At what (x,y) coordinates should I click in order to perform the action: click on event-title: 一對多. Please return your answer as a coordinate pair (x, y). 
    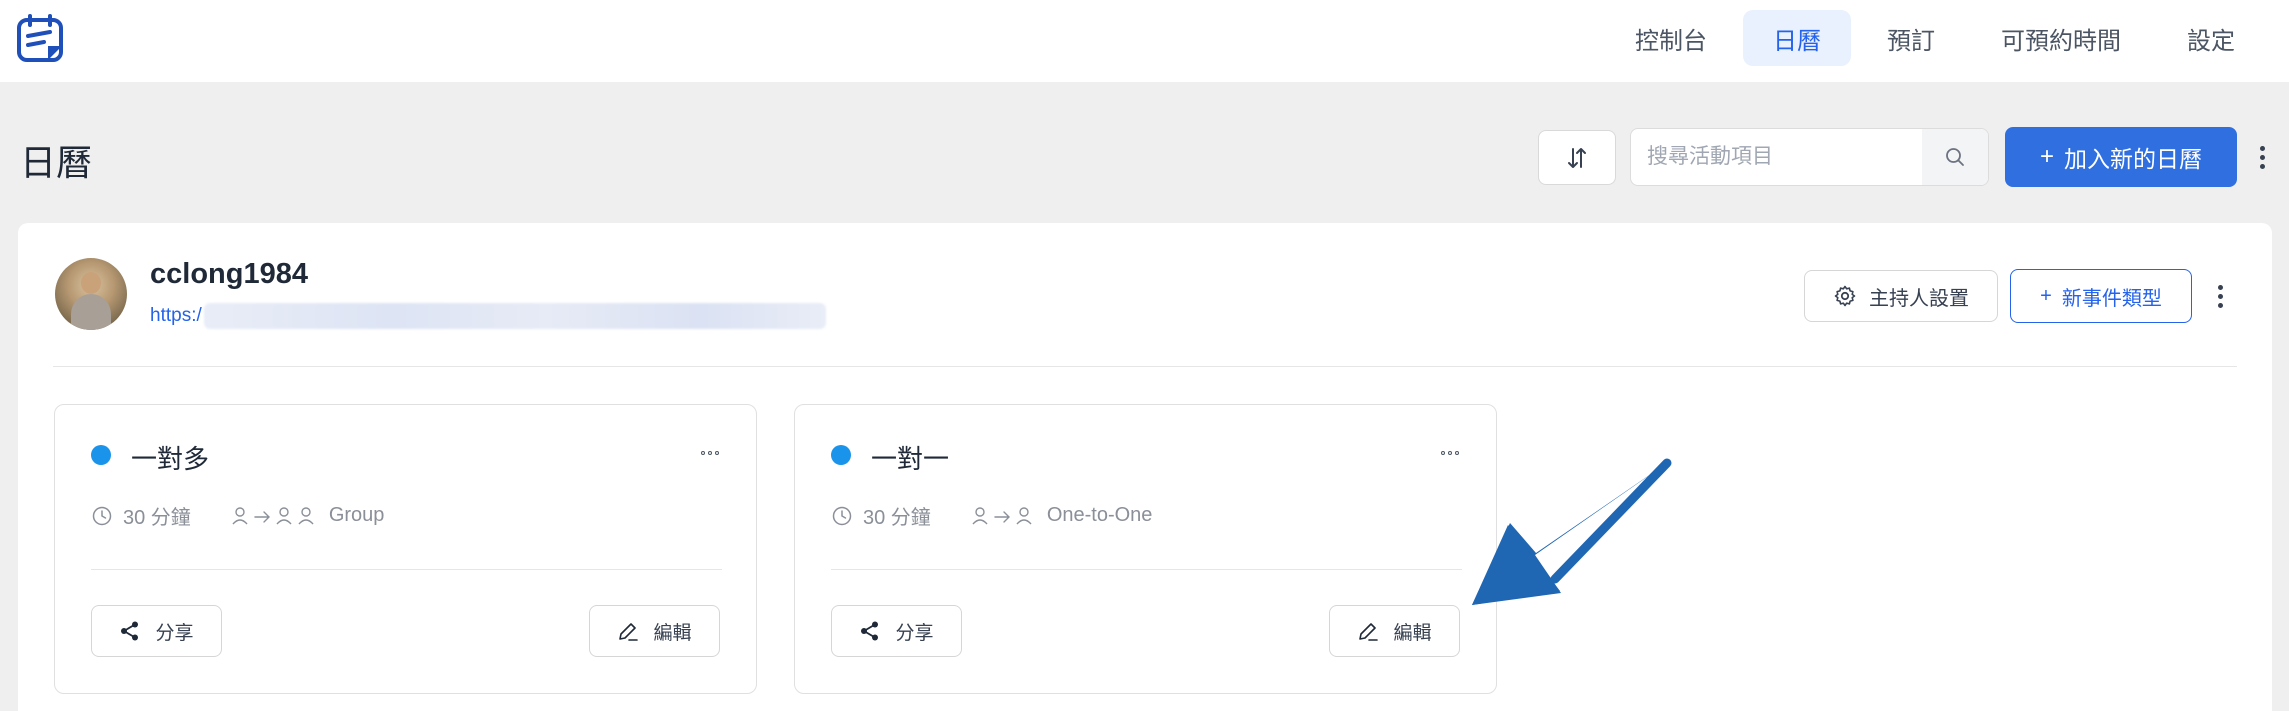
    Looking at the image, I should click on (170, 459).